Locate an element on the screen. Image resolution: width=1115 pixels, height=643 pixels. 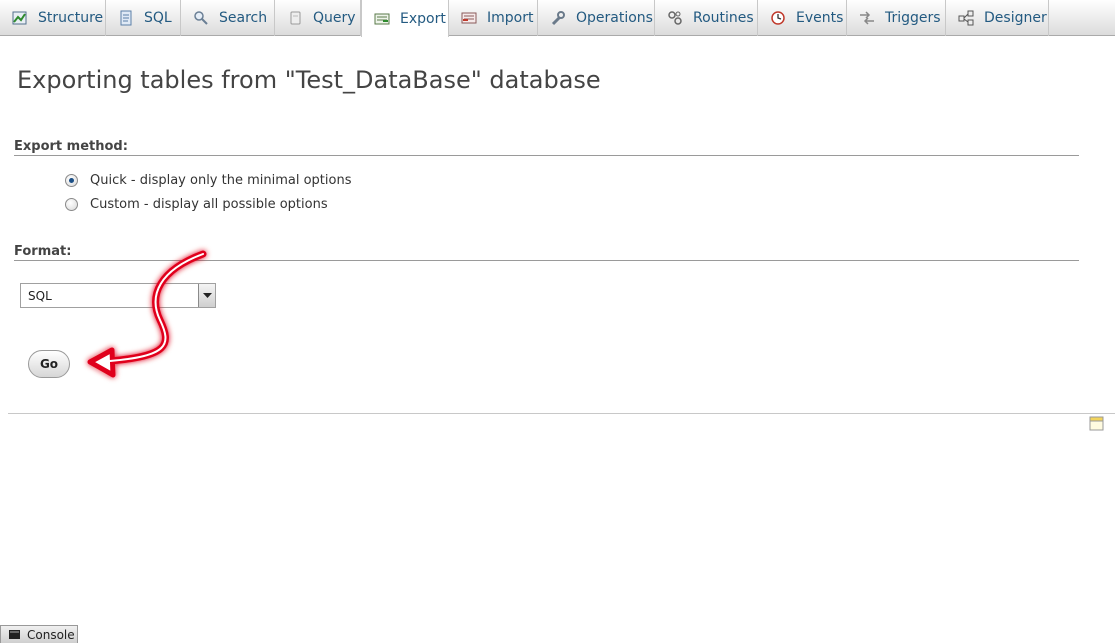
designer-icon is located at coordinates (966, 18).